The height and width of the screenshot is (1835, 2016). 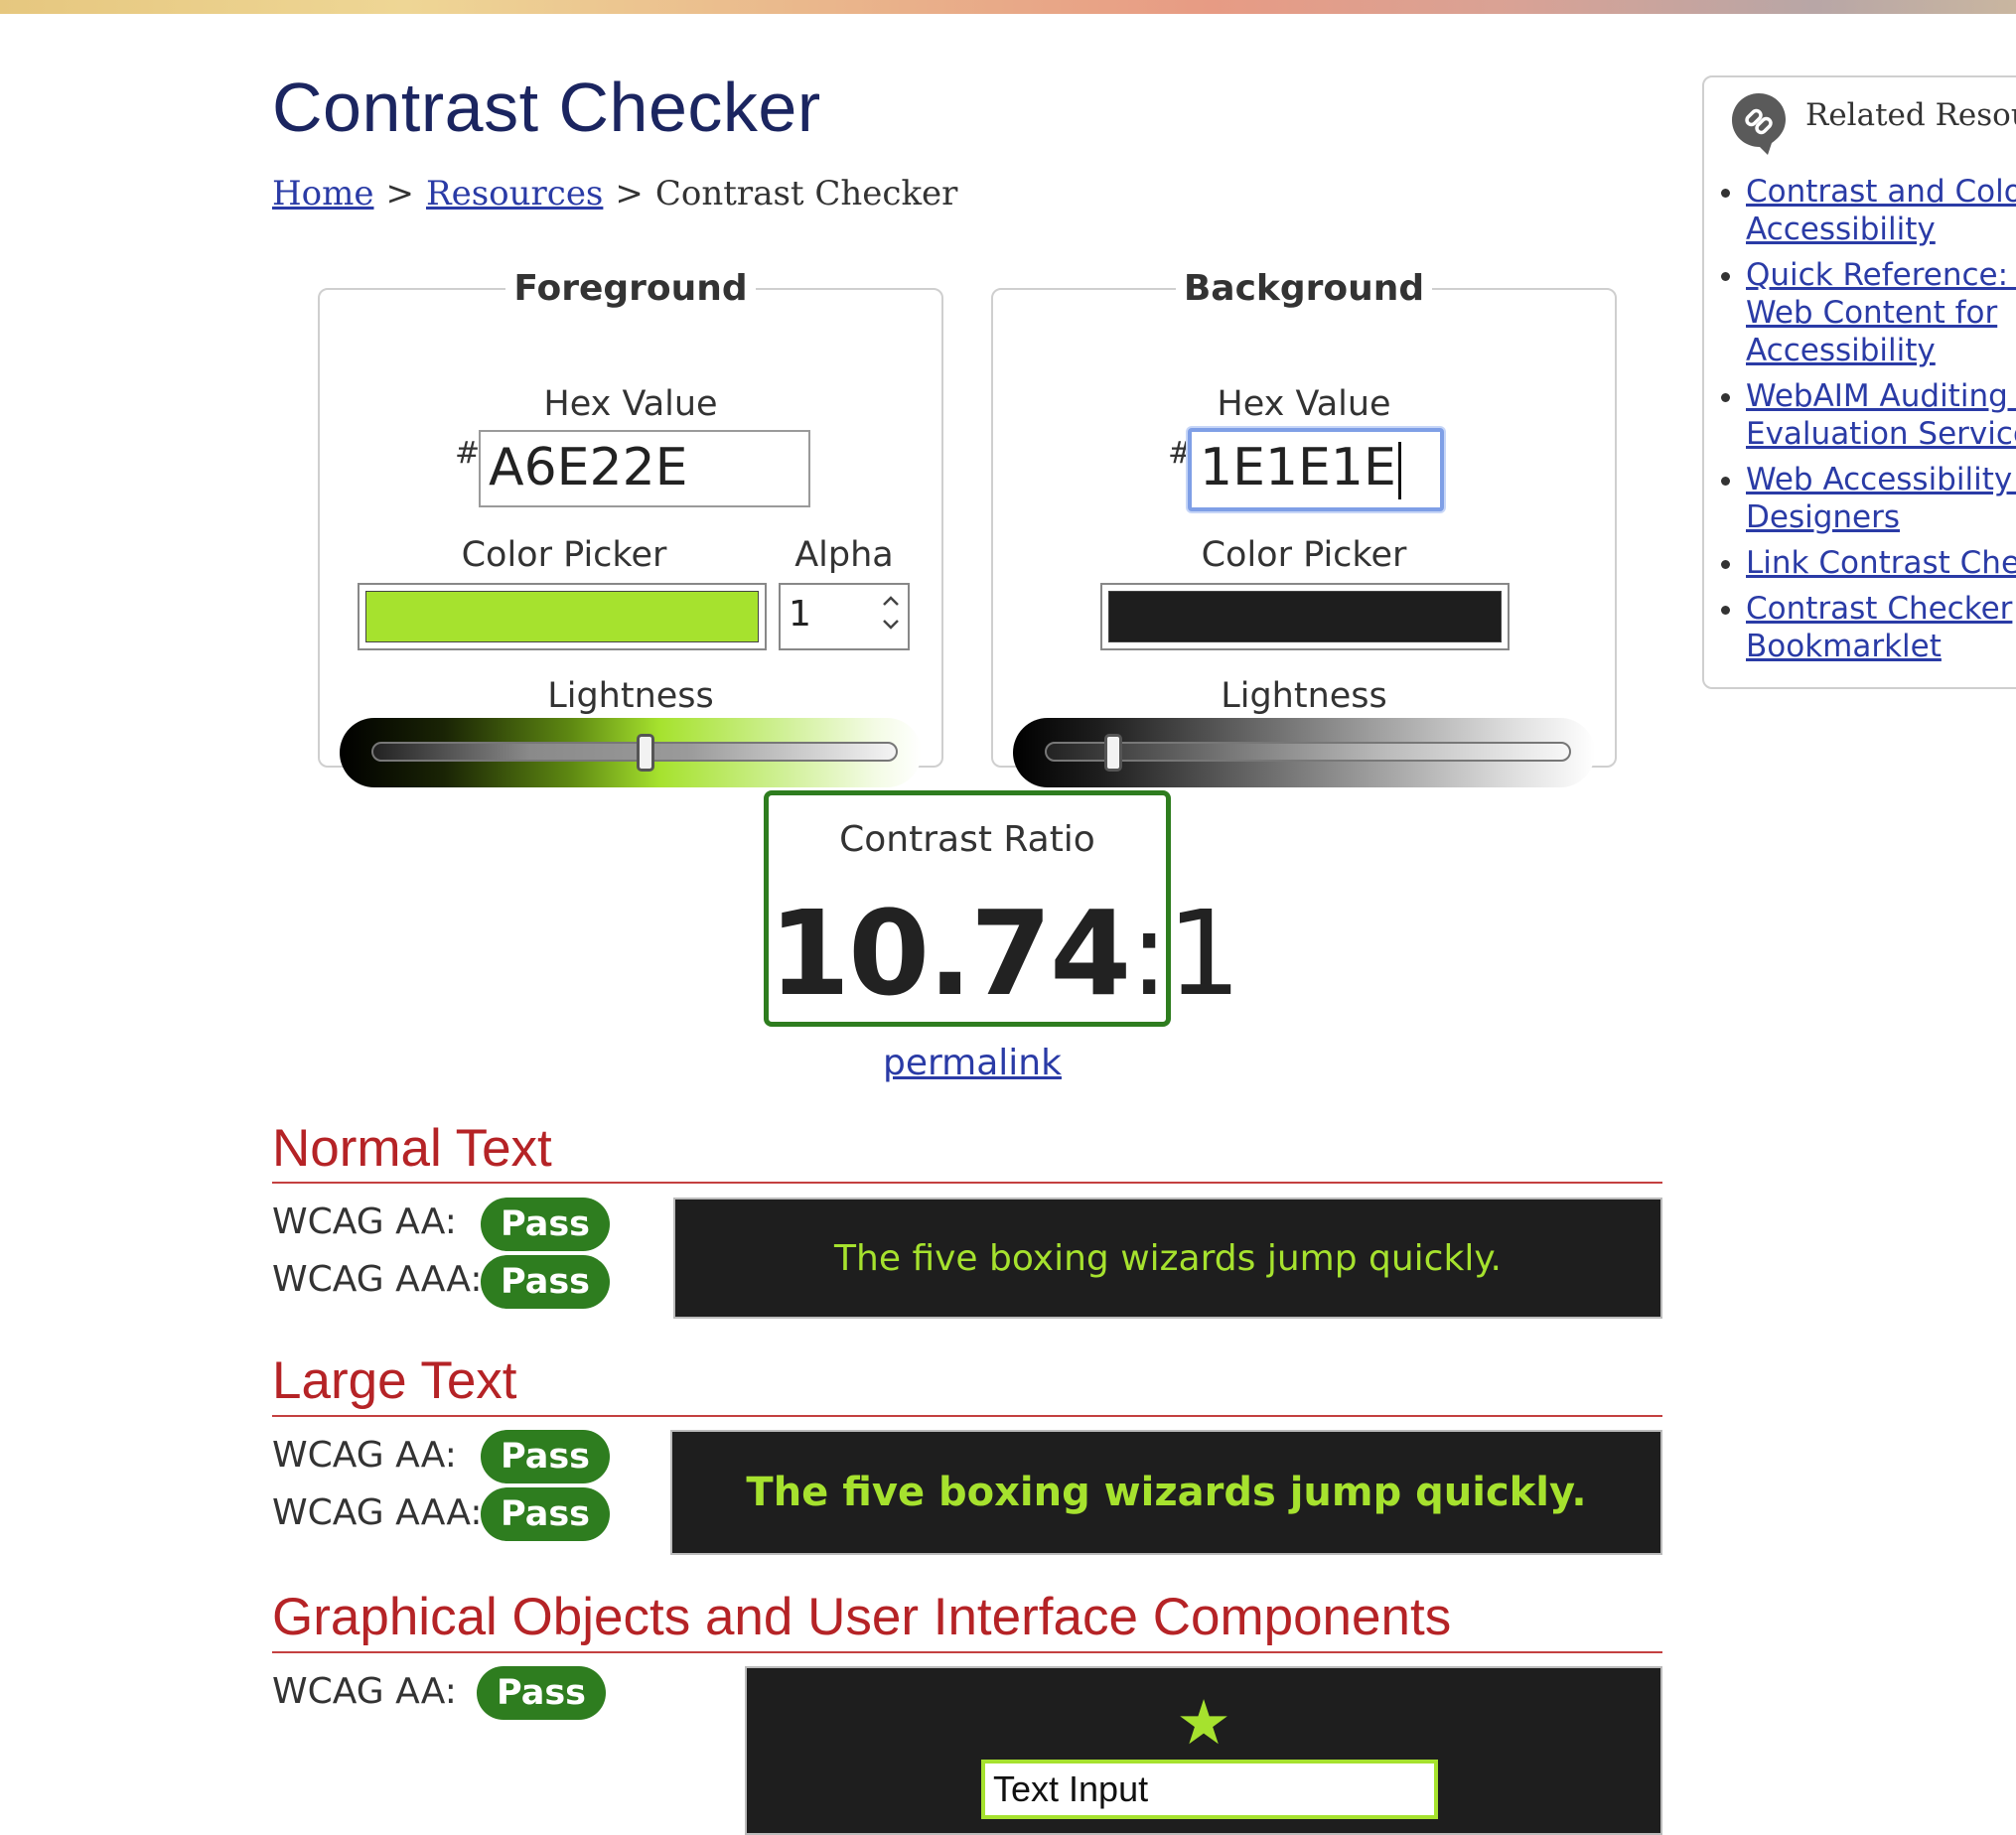 I want to click on related-link-auditing: WebAIM Auditing &Evaluation Services, so click(x=1881, y=415).